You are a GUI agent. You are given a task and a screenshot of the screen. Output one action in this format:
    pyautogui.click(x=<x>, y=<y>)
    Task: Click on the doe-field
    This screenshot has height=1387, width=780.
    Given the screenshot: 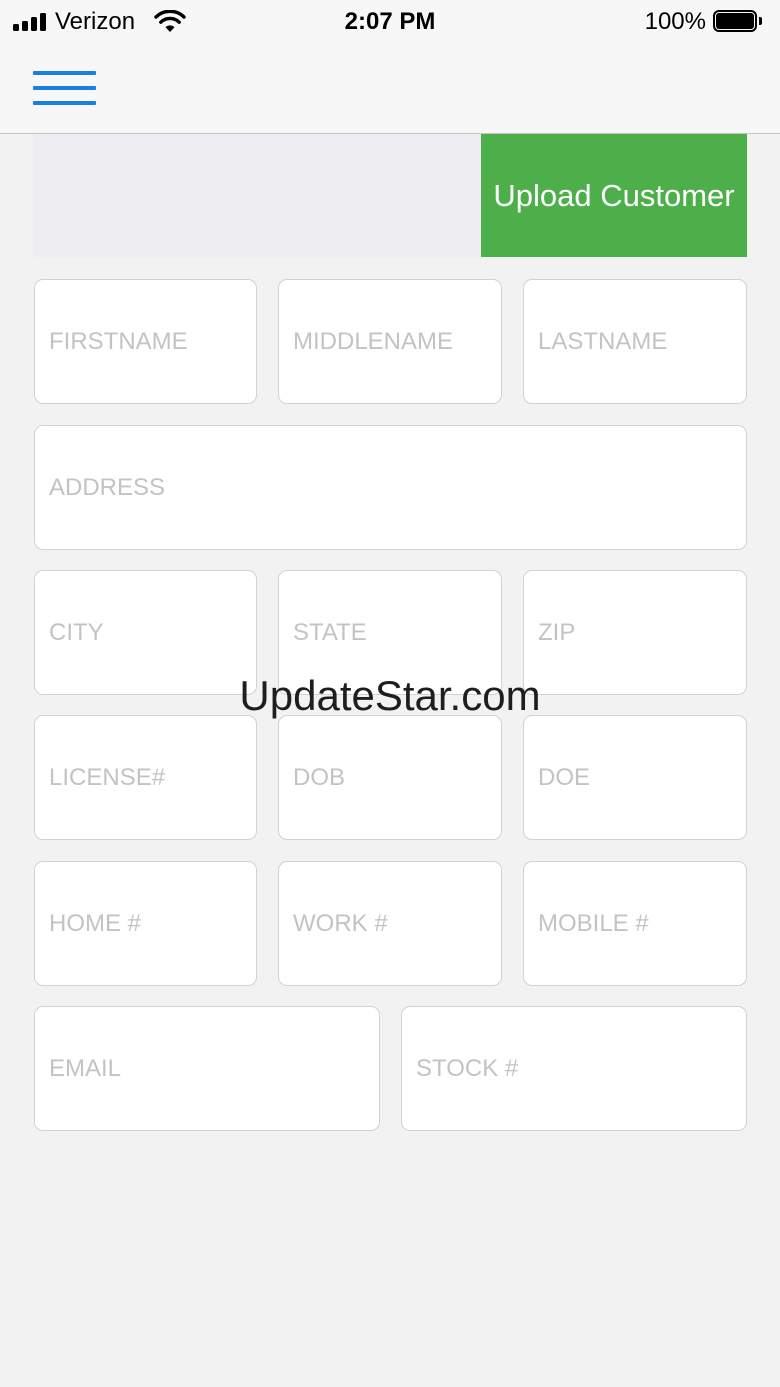 What is the action you would take?
    pyautogui.click(x=635, y=777)
    